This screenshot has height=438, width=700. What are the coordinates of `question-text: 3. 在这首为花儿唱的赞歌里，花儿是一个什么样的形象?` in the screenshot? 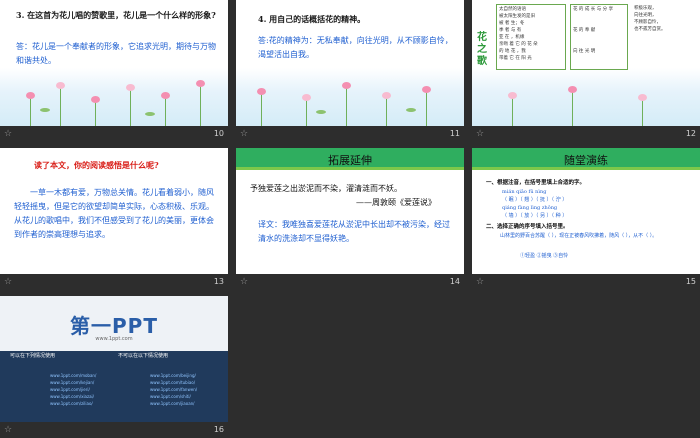 It's located at (116, 15).